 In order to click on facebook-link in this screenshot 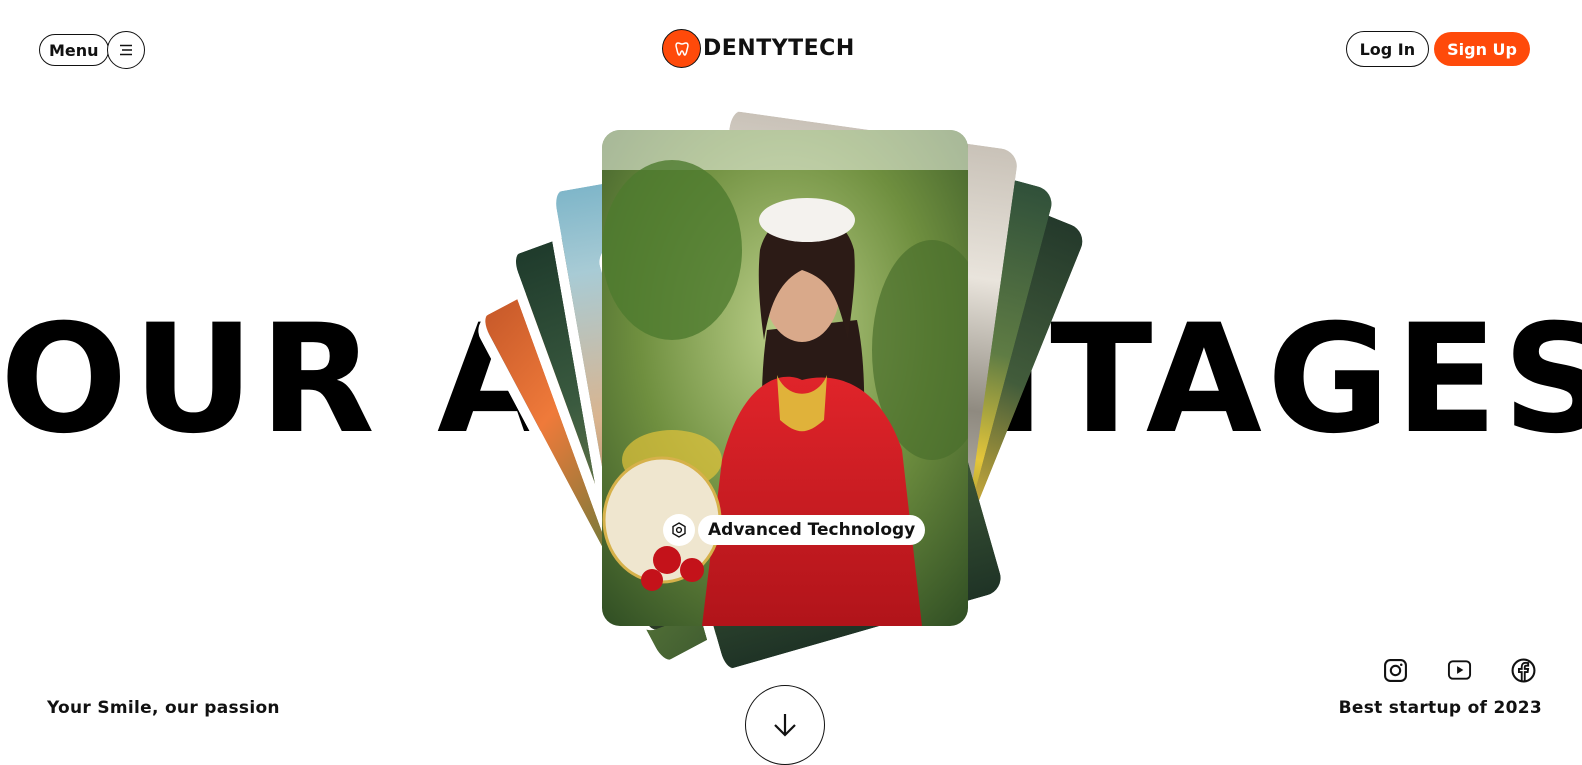, I will do `click(1523, 670)`.